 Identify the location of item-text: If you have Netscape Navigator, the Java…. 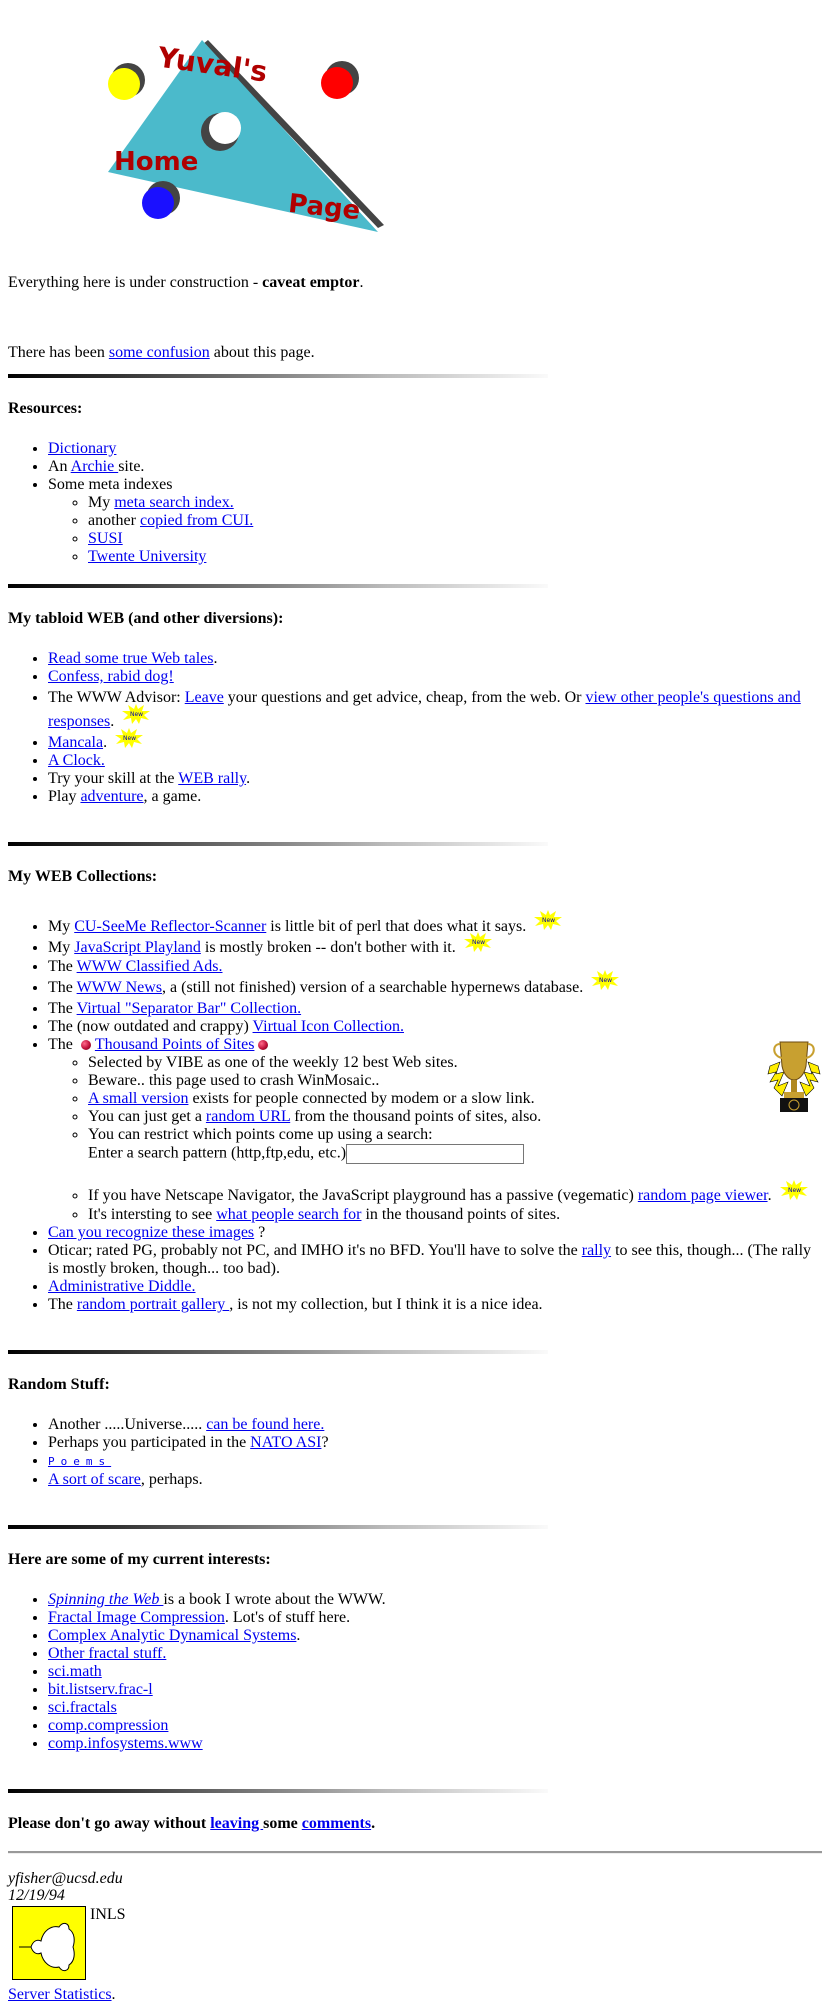
(363, 1195).